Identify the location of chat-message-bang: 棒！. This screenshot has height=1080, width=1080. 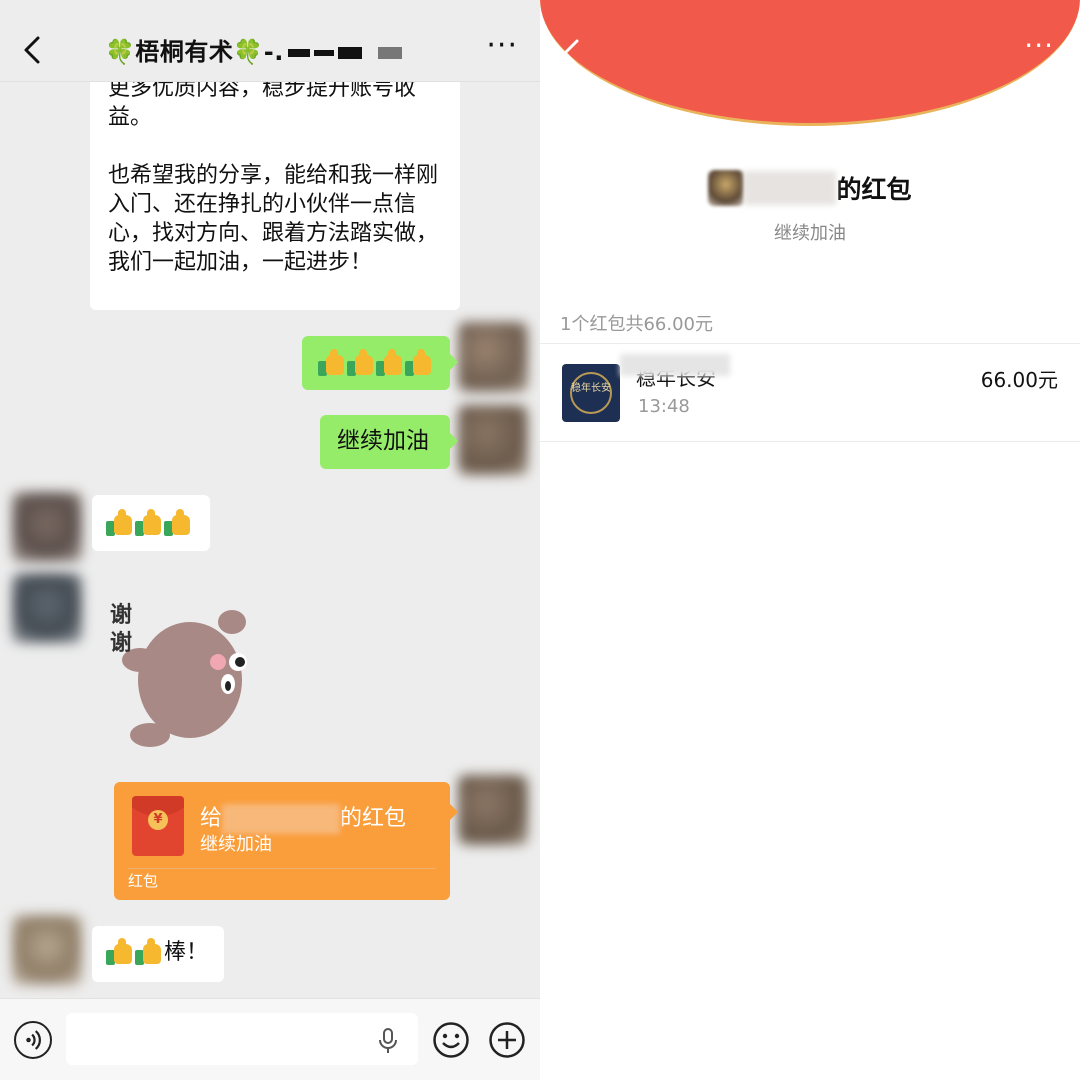
(158, 954).